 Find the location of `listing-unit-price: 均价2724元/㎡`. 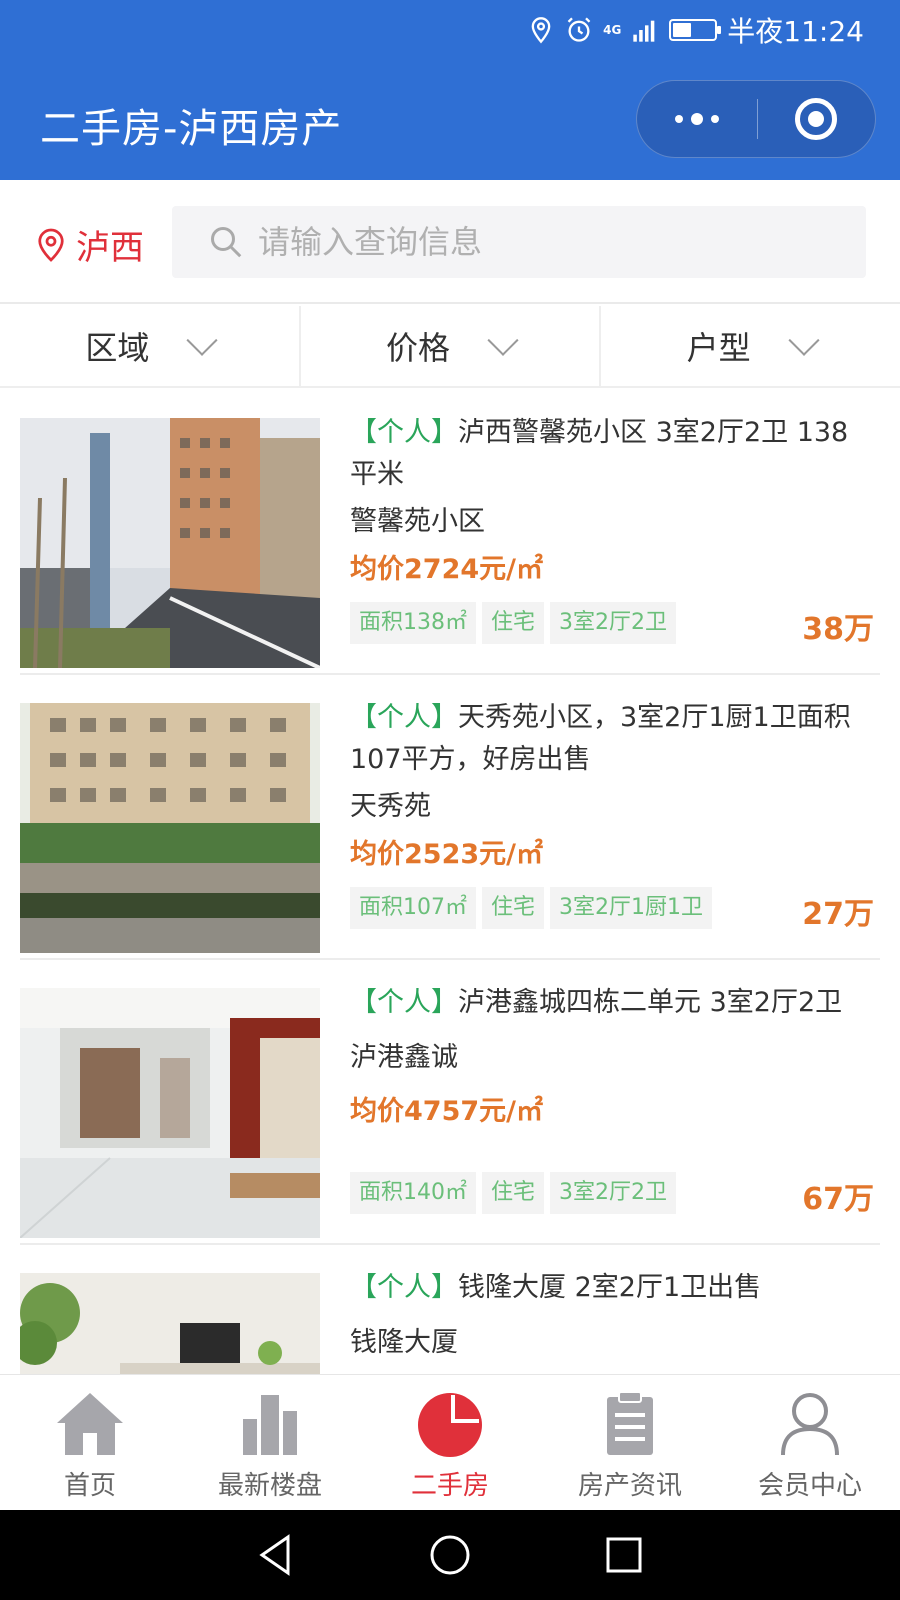

listing-unit-price: 均价2724元/㎡ is located at coordinates (447, 569).